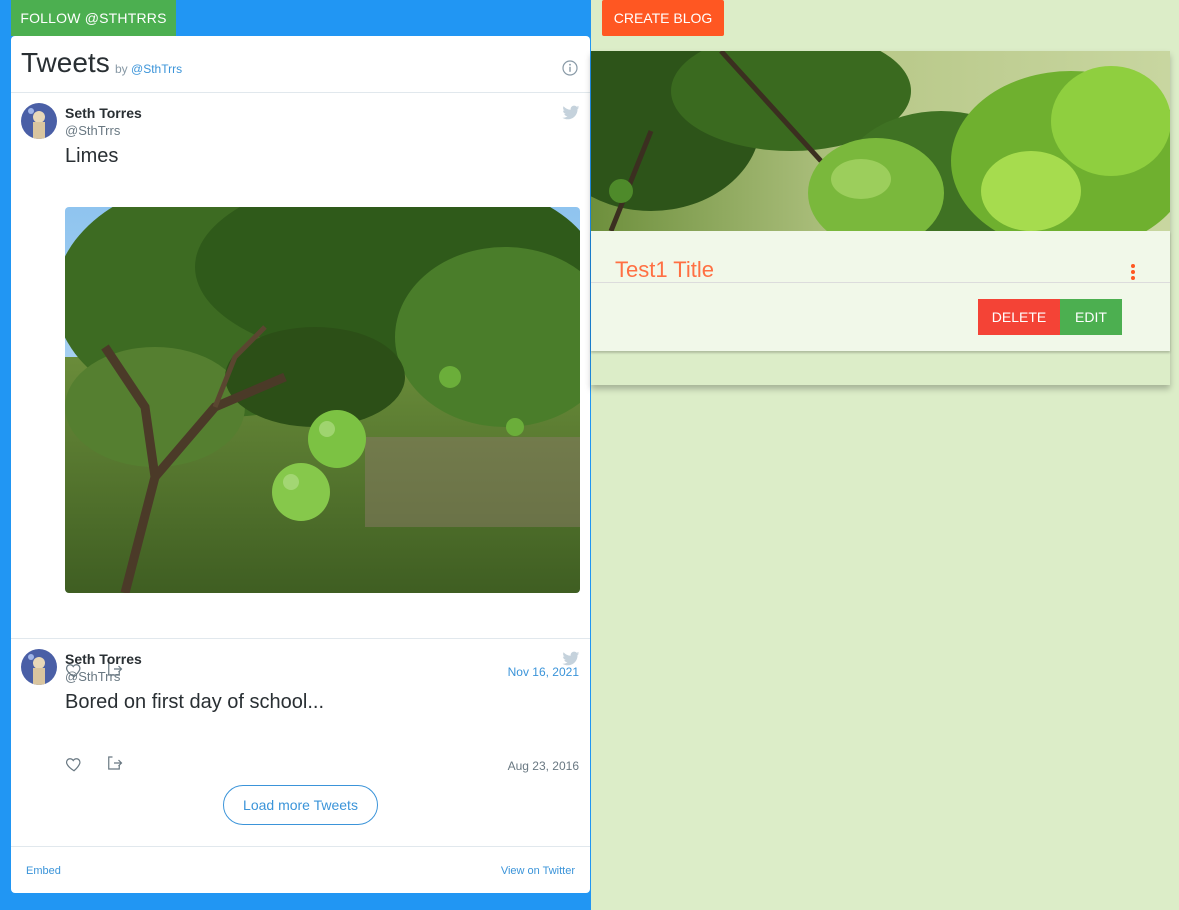  What do you see at coordinates (300, 64) in the screenshot?
I see `timeline-header: Tweets by @SthTrrs` at bounding box center [300, 64].